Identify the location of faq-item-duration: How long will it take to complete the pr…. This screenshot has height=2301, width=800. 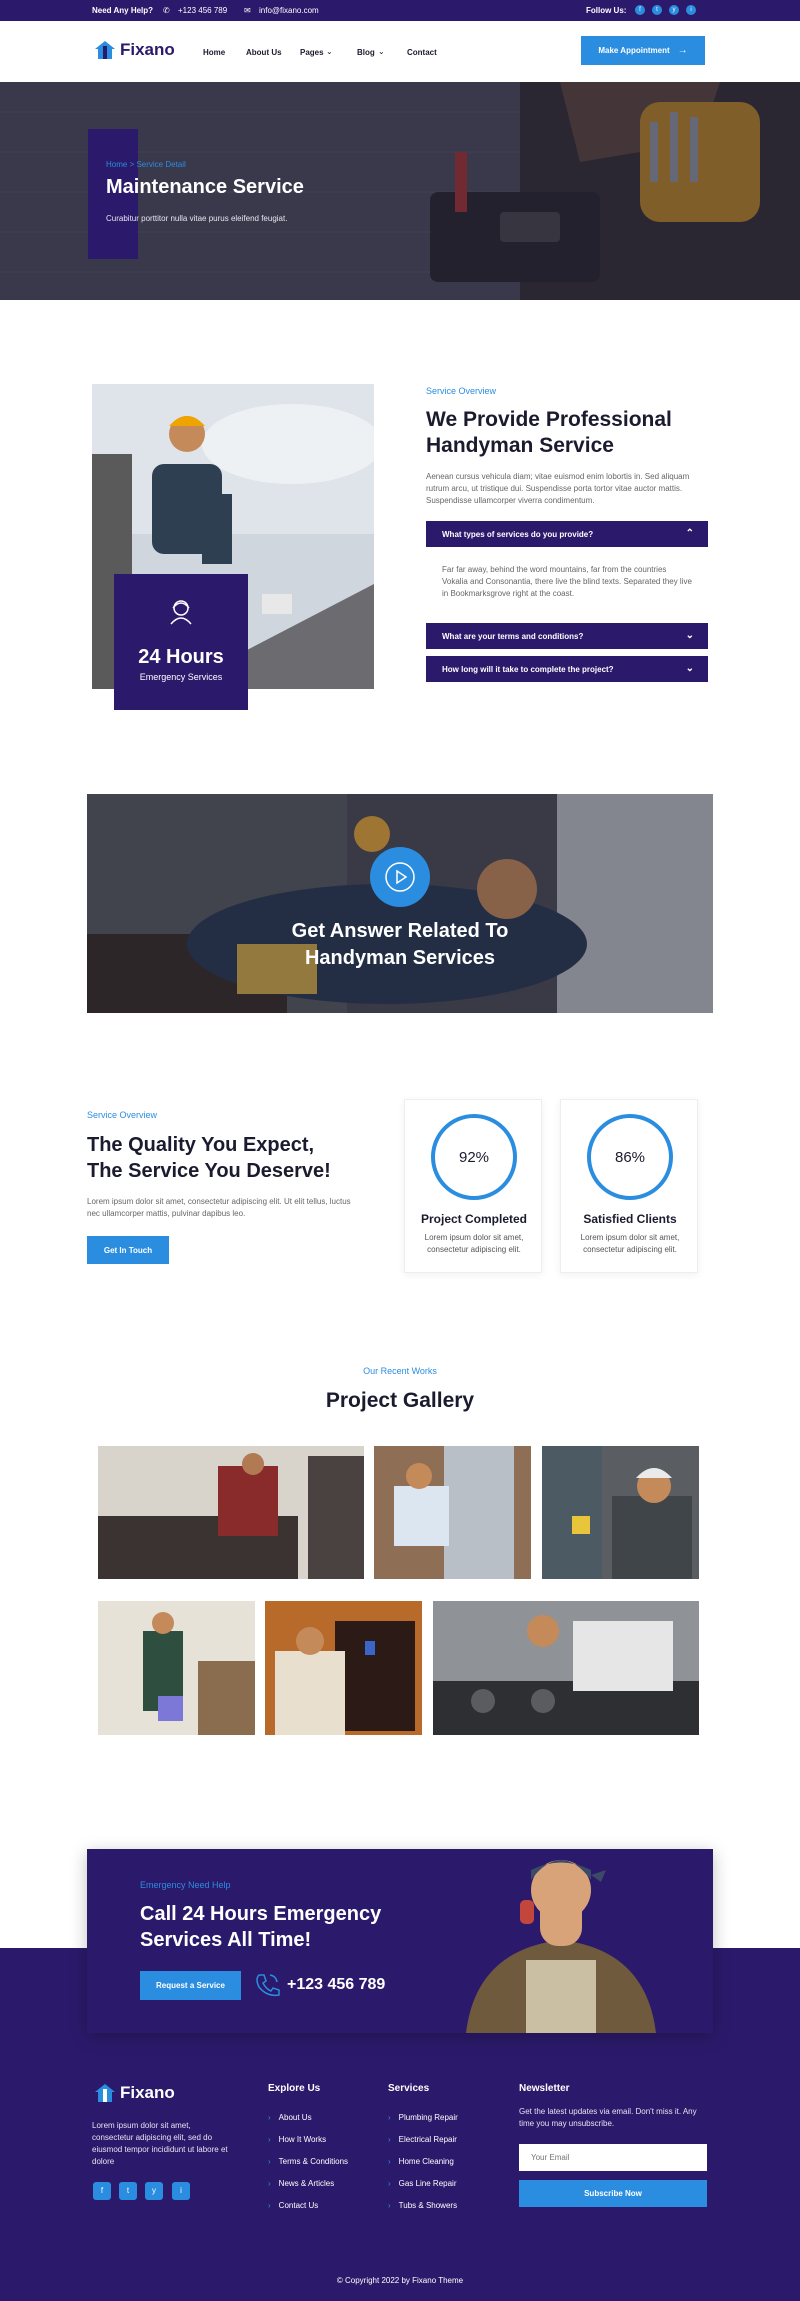
(567, 669).